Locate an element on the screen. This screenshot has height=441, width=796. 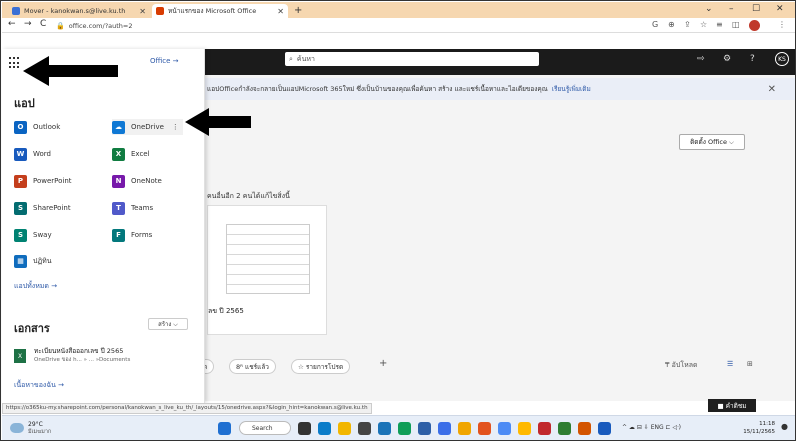
app-powerpoint: P PowerPoint is located at coordinates (43, 181).